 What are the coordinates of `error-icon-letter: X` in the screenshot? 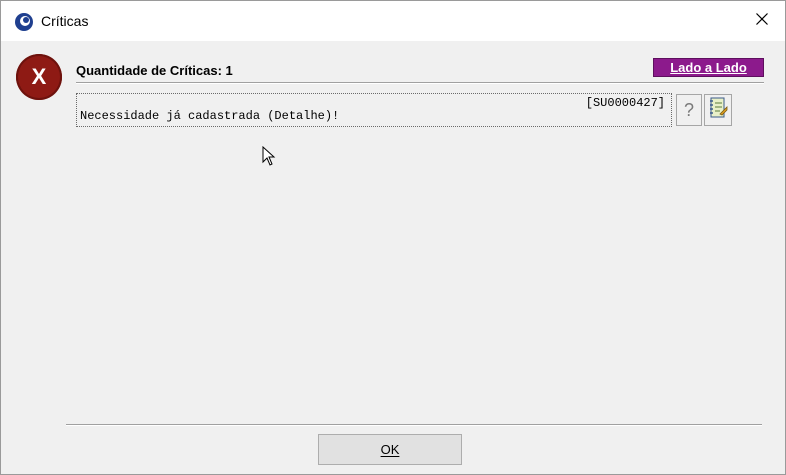 It's located at (39, 76).